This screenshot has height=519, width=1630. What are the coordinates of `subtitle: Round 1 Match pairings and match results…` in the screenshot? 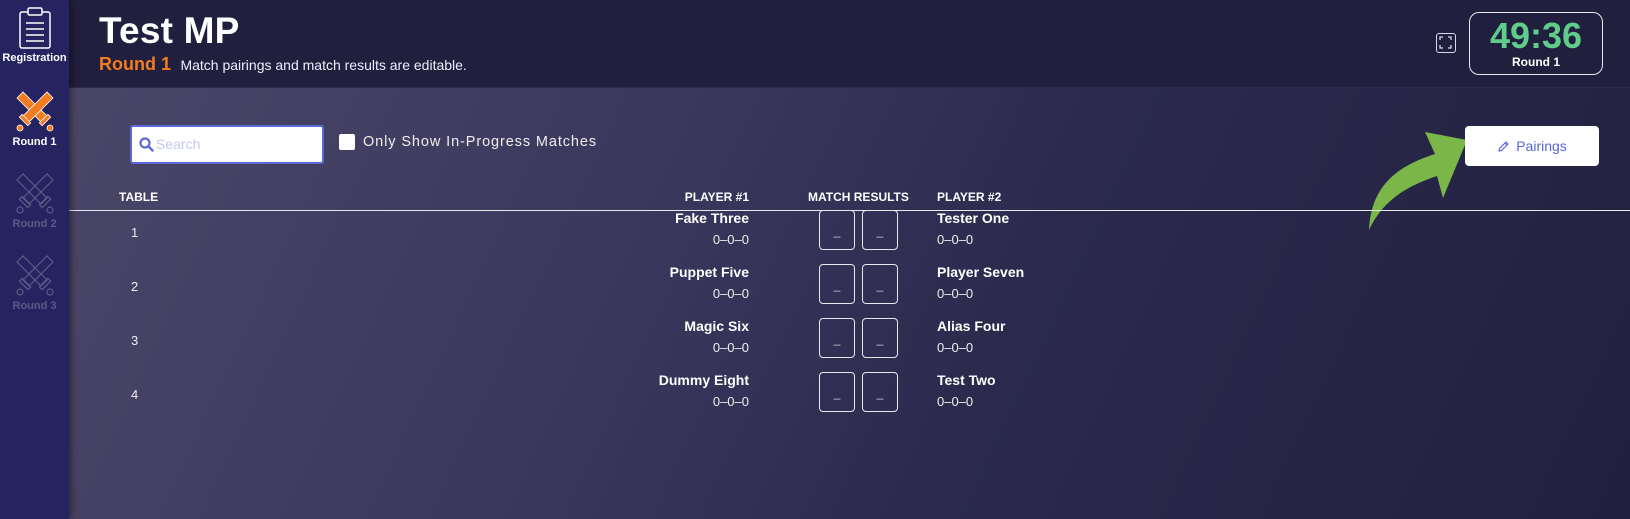 It's located at (283, 64).